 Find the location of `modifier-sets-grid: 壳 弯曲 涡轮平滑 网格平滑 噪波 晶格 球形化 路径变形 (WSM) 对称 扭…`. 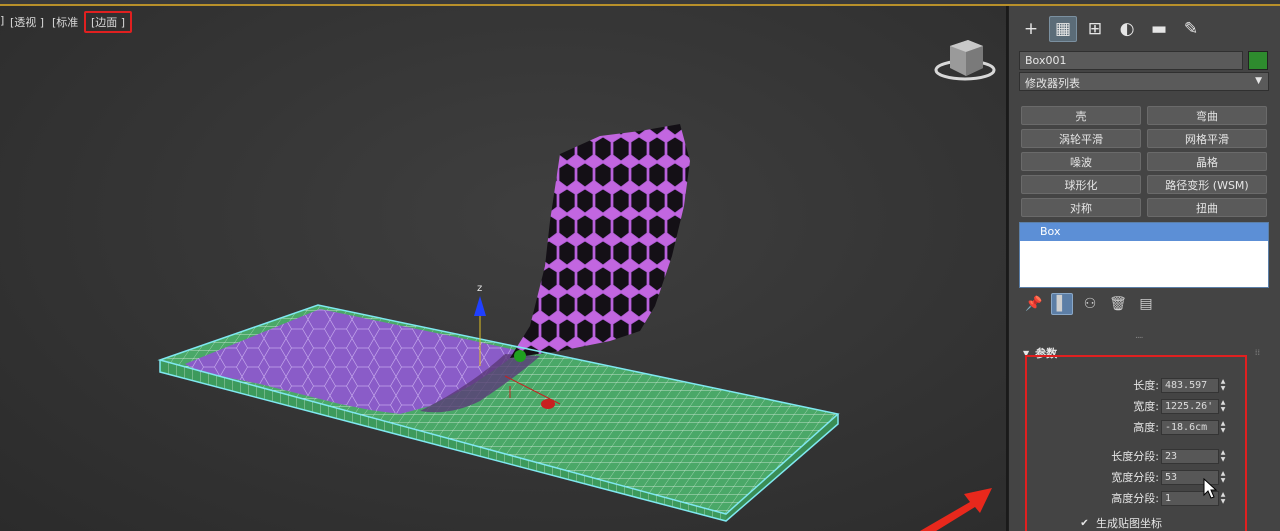

modifier-sets-grid: 壳 弯曲 涡轮平滑 网格平滑 噪波 晶格 球形化 路径变形 (WSM) 对称 扭… is located at coordinates (1145, 161).